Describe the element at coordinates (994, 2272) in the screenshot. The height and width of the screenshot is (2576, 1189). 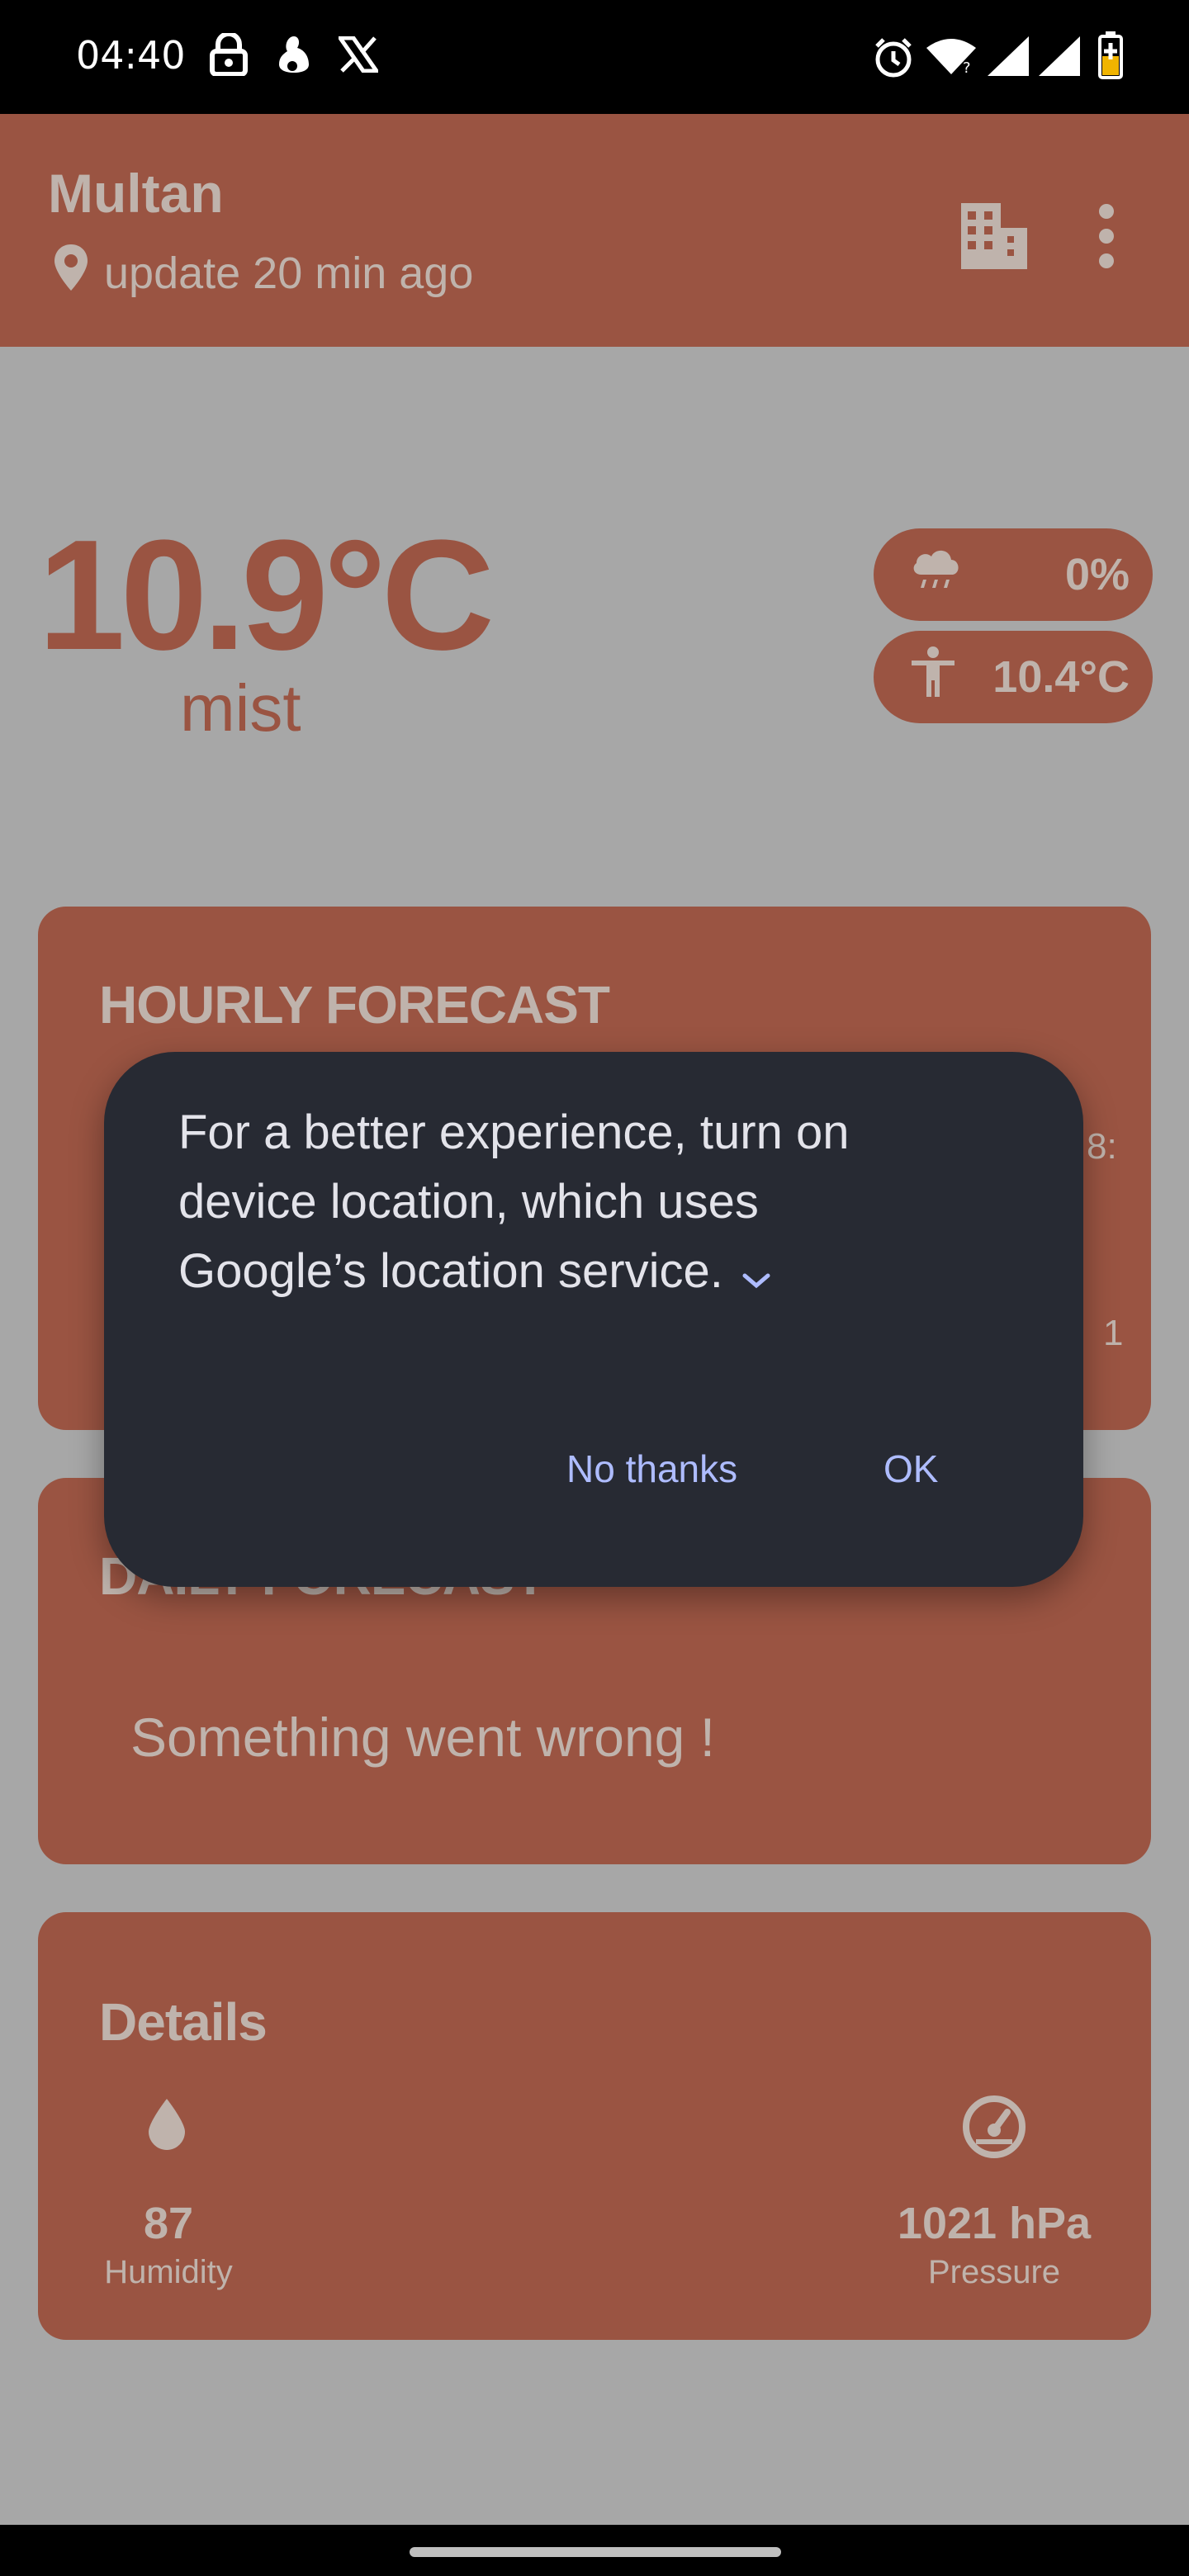
I see `pressure-label: Pressure` at that location.